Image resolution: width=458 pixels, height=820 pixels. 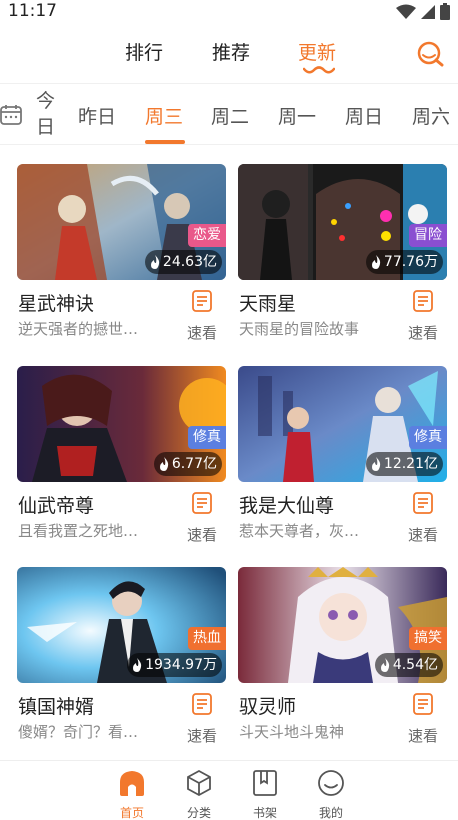 I want to click on tab-ranking: 排行, so click(x=144, y=51).